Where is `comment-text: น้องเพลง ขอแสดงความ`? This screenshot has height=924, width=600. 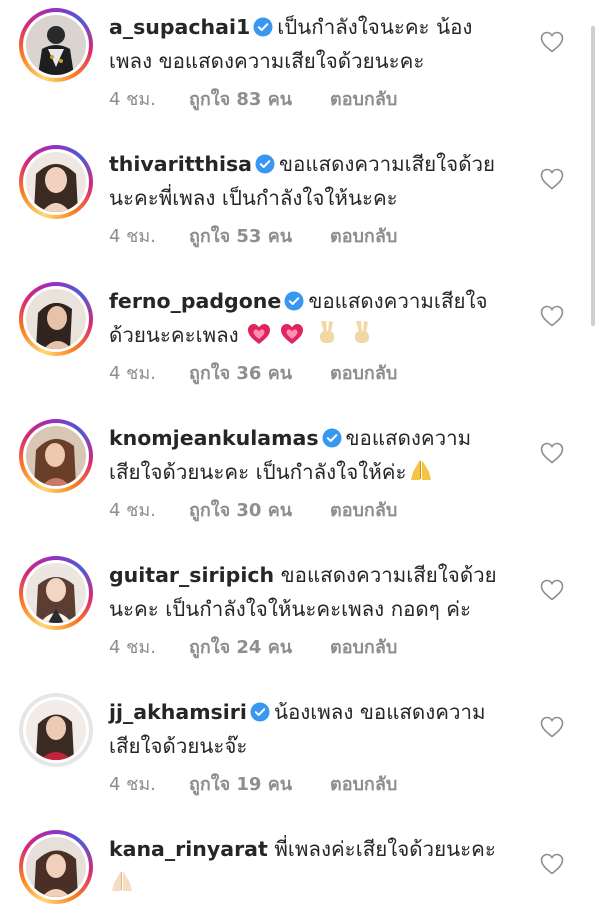
comment-text: น้องเพลง ขอแสดงความ is located at coordinates (379, 712).